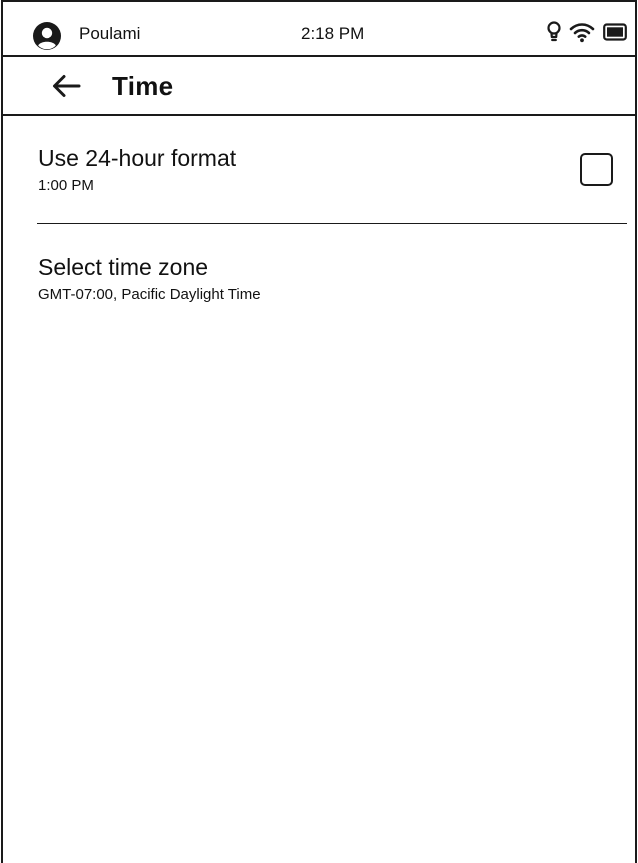  What do you see at coordinates (319, 86) in the screenshot?
I see `app-header: Time` at bounding box center [319, 86].